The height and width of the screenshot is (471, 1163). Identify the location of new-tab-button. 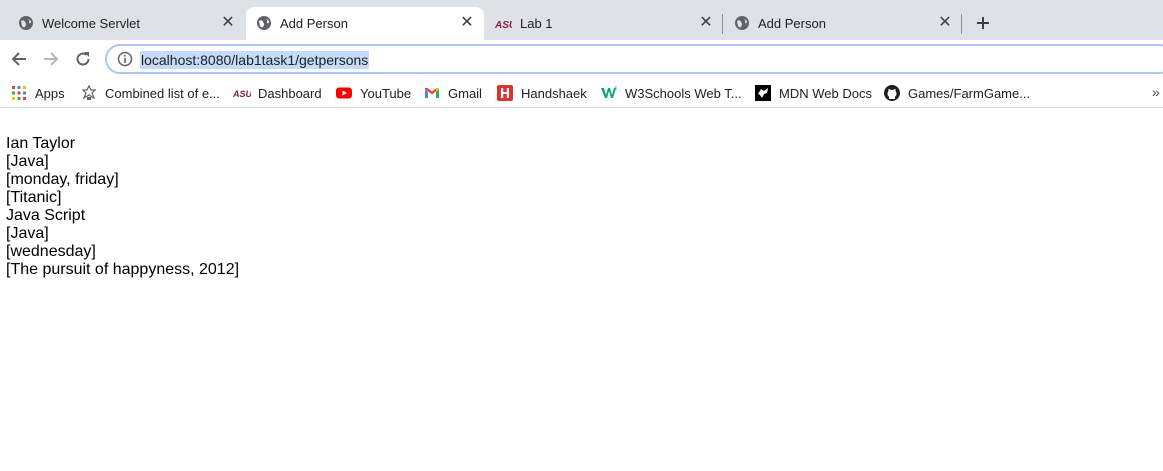
(983, 23).